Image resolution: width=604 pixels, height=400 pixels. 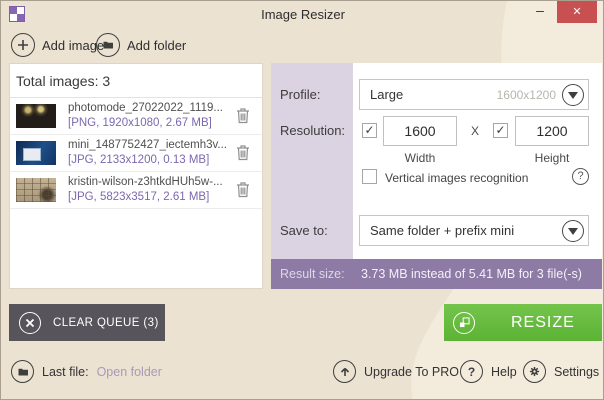 I want to click on gear-icon, so click(x=534, y=371).